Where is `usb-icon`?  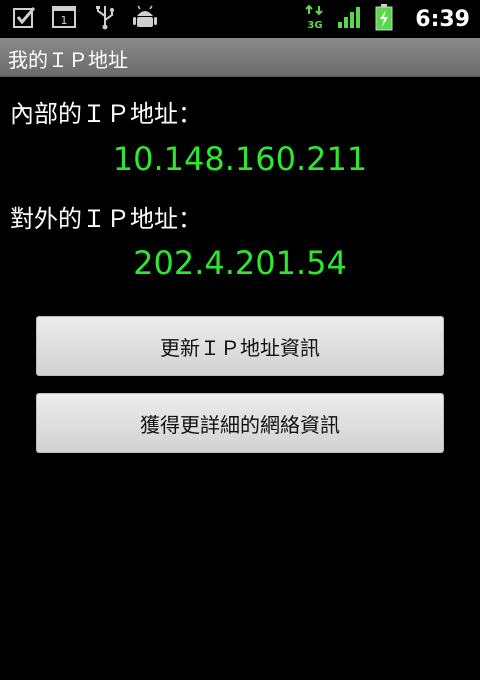
usb-icon is located at coordinates (105, 19).